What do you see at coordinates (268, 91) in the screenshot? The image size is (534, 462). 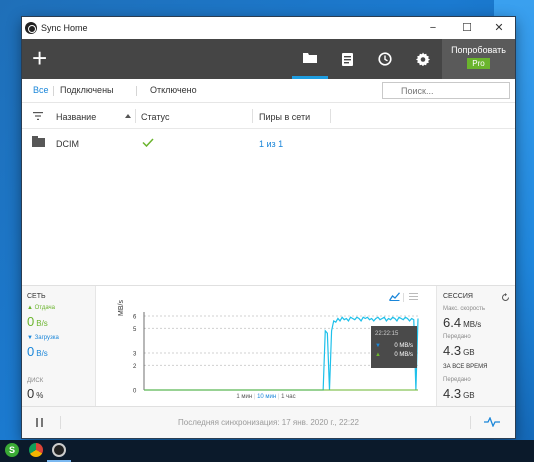 I see `filter-bar: Все Подключены Отключено` at bounding box center [268, 91].